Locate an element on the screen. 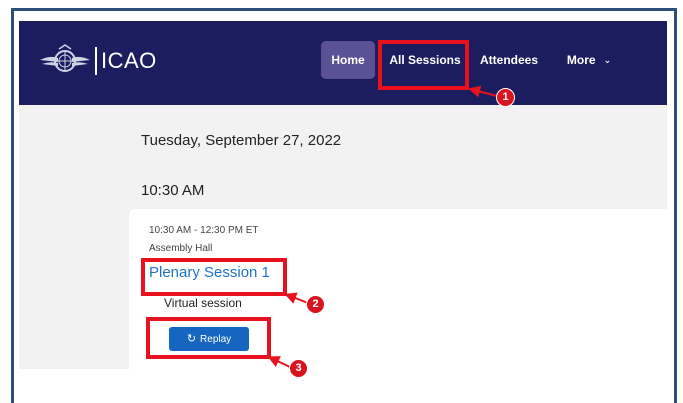 This screenshot has height=403, width=683. brand-name: ICAO is located at coordinates (129, 60).